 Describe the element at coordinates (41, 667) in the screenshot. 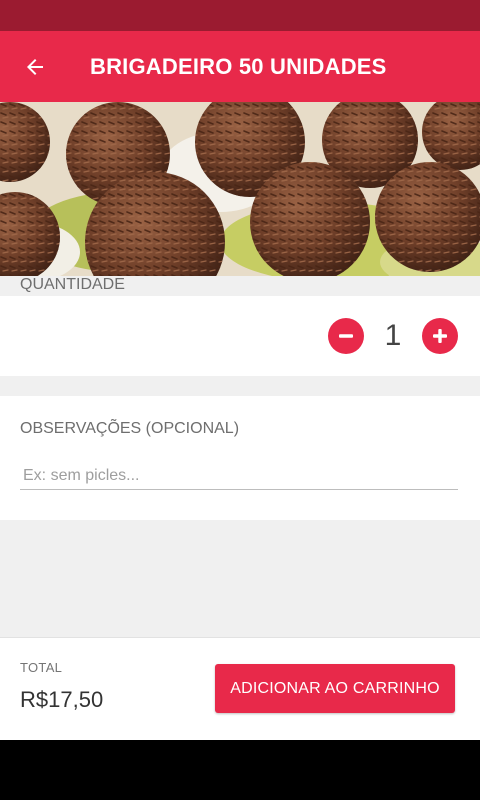

I see `total-label: TOTAL` at that location.